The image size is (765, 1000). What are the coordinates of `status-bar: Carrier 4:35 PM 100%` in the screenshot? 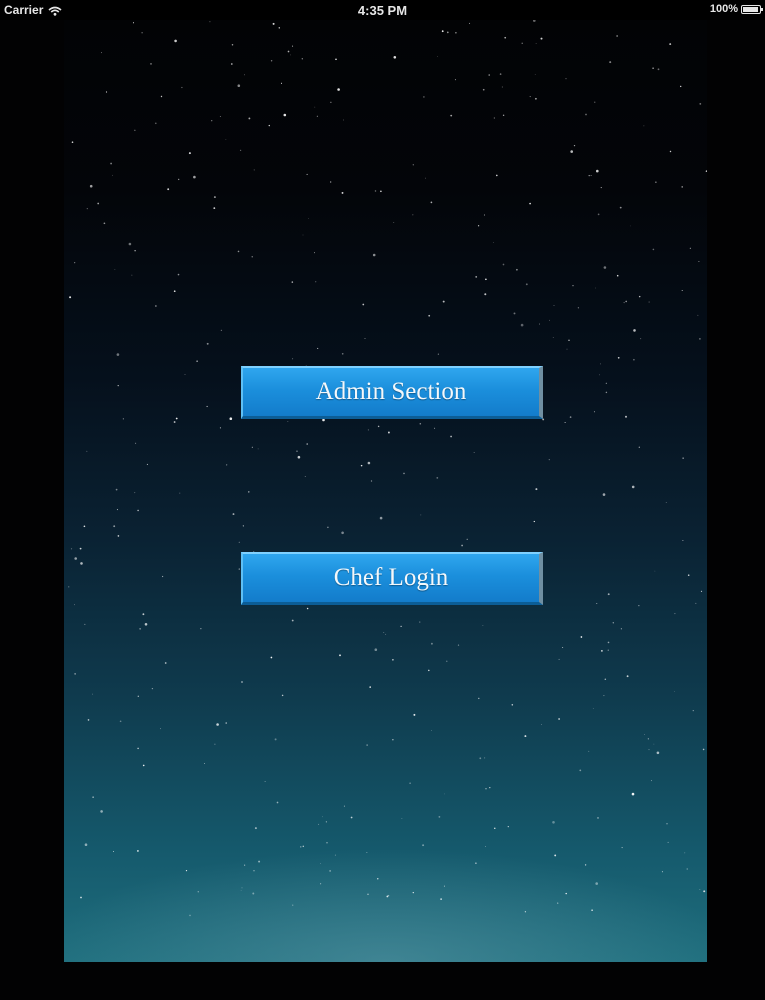 It's located at (382, 10).